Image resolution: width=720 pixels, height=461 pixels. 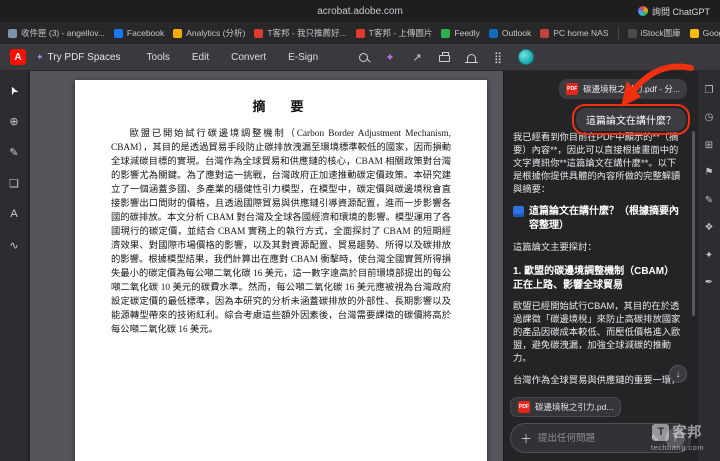 I want to click on try-pdf-spaces-button: ✦ Try PDF Spaces, so click(x=78, y=57).